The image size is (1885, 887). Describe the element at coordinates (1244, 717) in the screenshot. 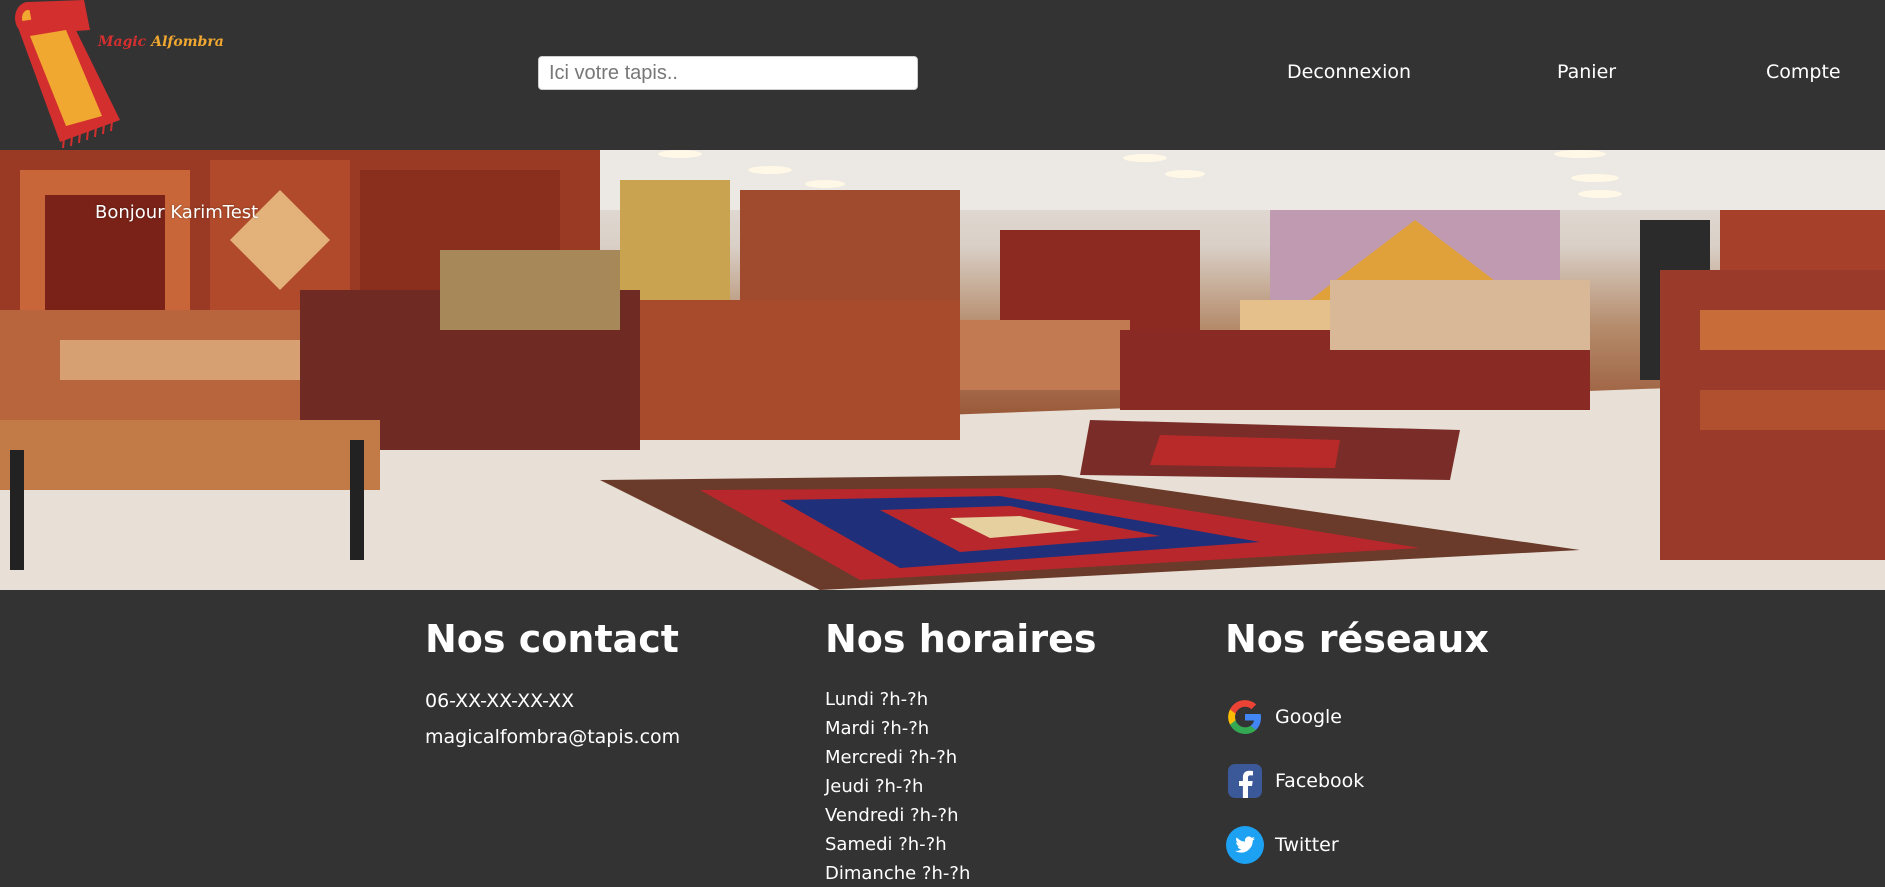

I see `google-icon` at that location.